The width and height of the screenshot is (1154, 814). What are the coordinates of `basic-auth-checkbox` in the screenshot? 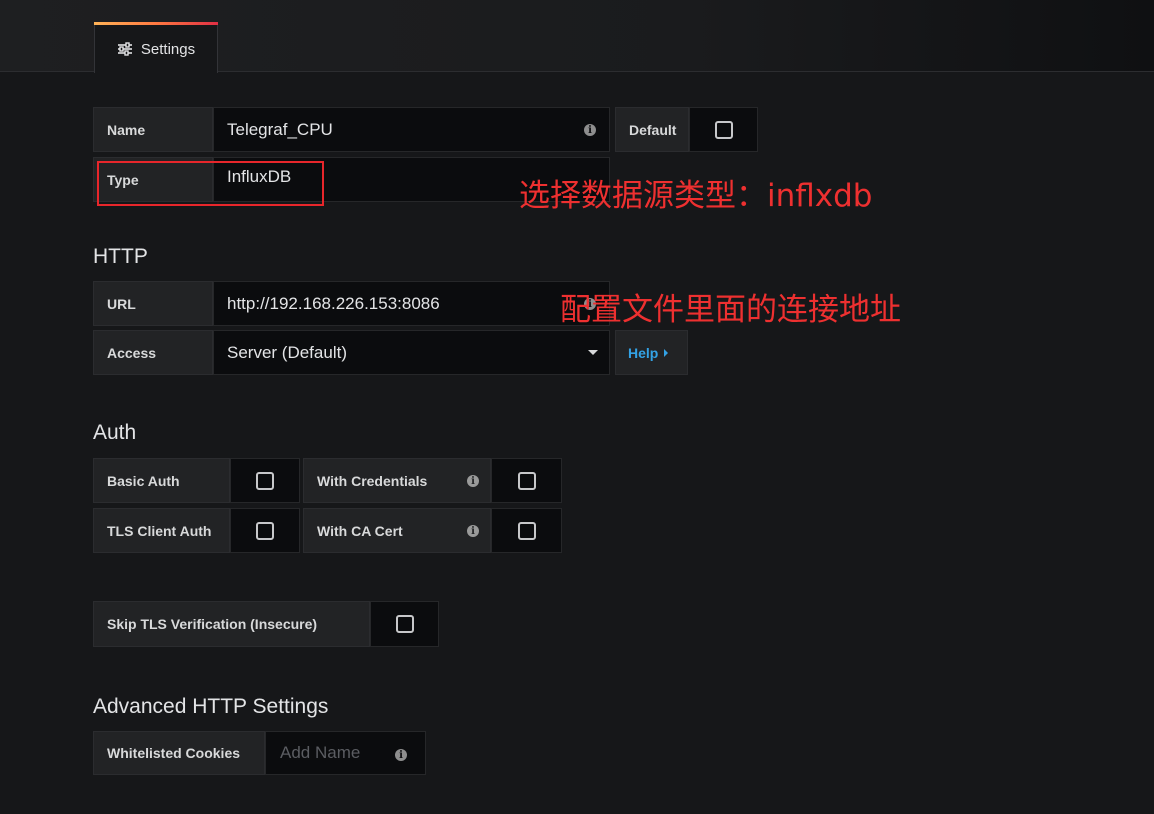 It's located at (265, 480).